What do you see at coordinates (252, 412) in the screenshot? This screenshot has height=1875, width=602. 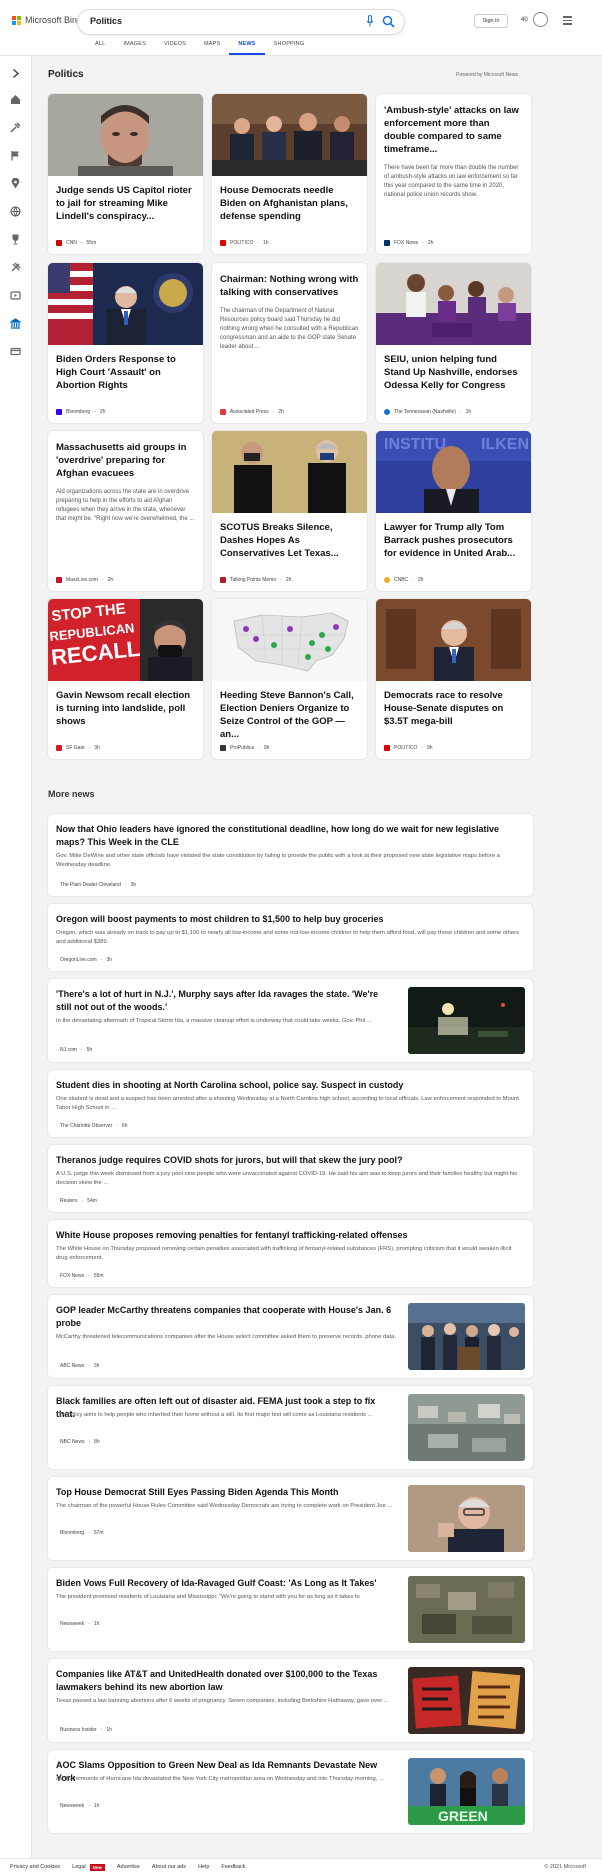 I see `card-source: Associated Press · 2h` at bounding box center [252, 412].